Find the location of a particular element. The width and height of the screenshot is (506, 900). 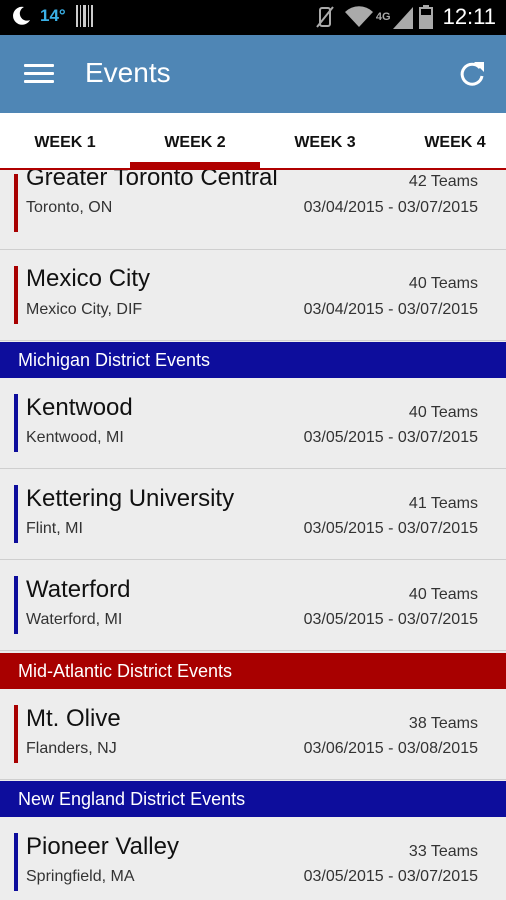

status-bar: 14° 4G 12:11 is located at coordinates (253, 17).